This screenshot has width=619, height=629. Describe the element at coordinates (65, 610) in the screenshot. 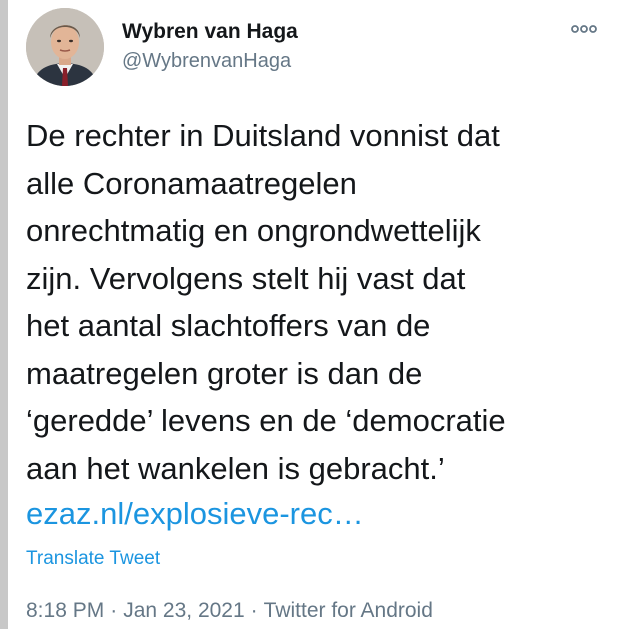

I see `tweet-time: 8:18 PM` at that location.